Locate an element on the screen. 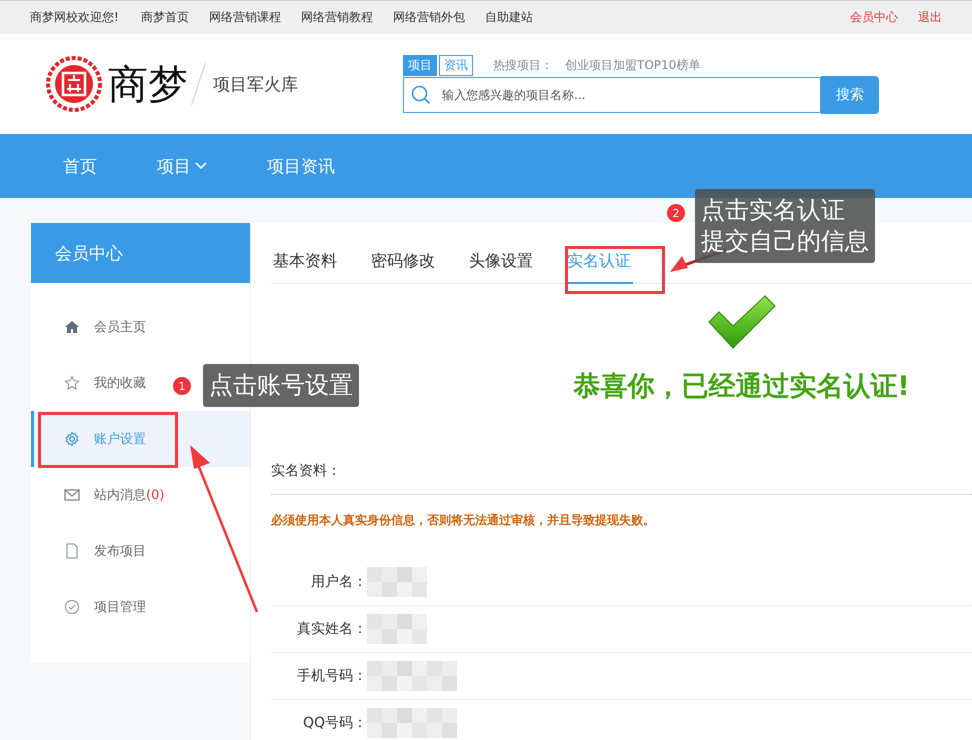  tab: 头像设置 is located at coordinates (501, 267).